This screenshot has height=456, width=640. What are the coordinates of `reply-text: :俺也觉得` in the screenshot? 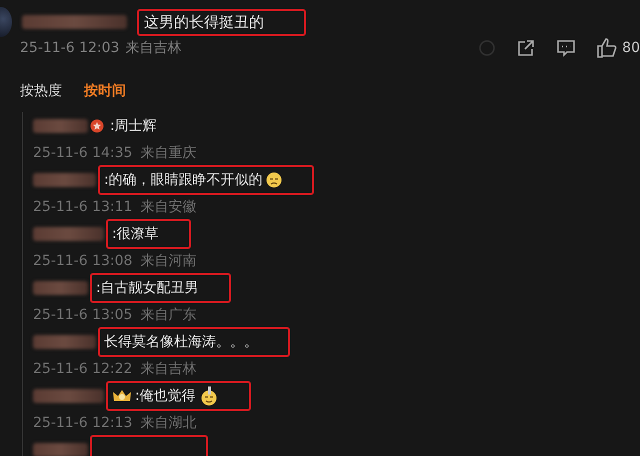 It's located at (165, 395).